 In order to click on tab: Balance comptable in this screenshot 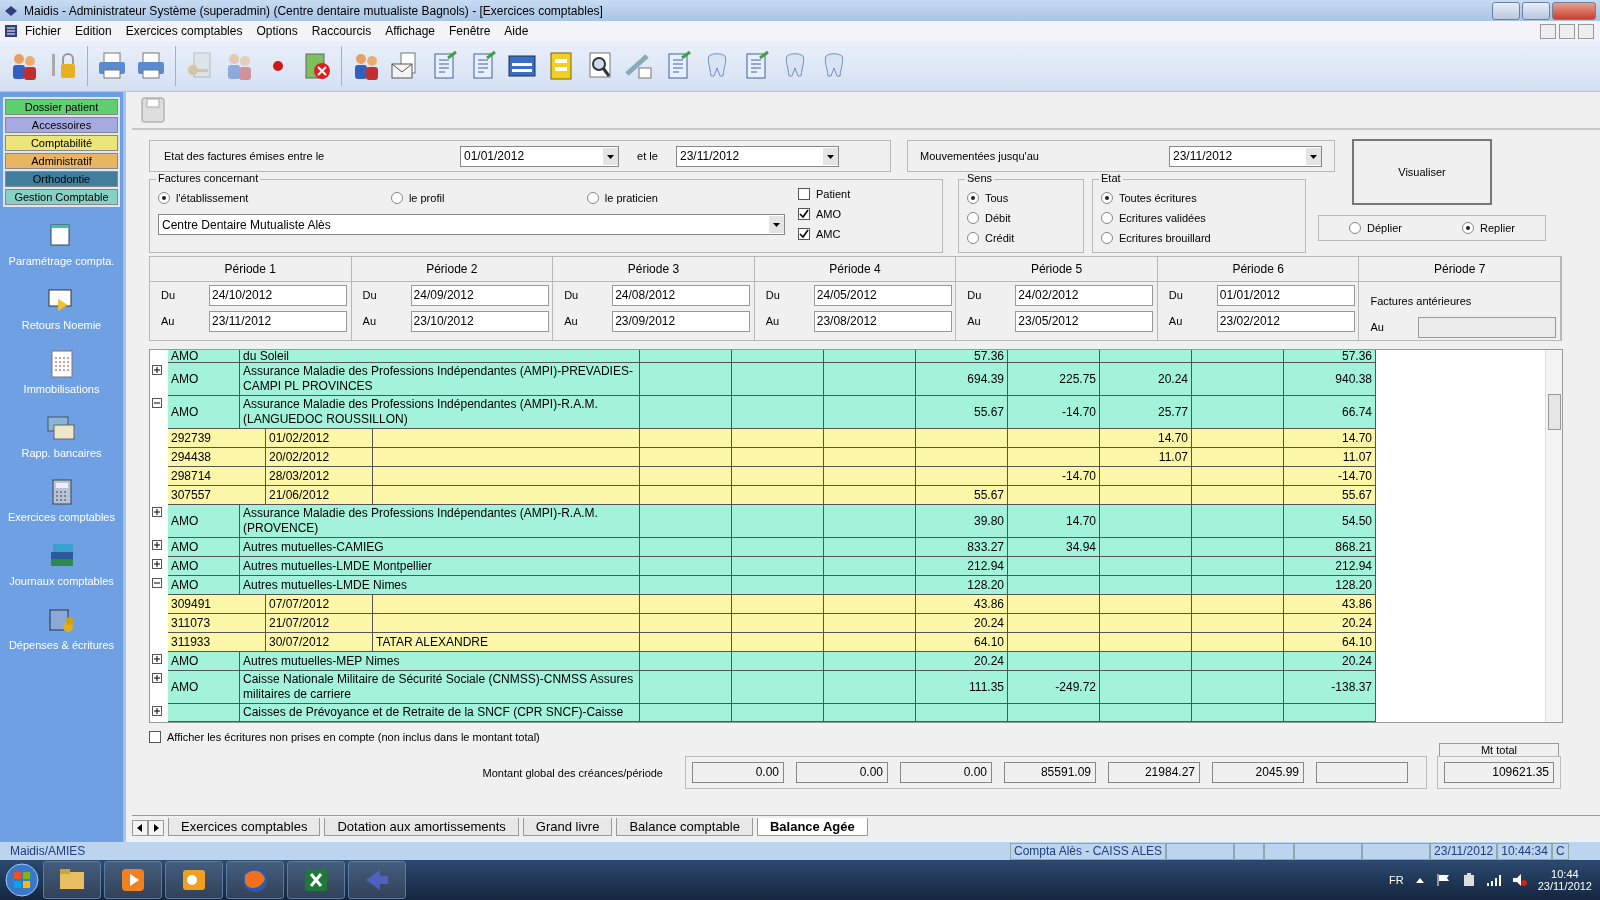, I will do `click(684, 827)`.